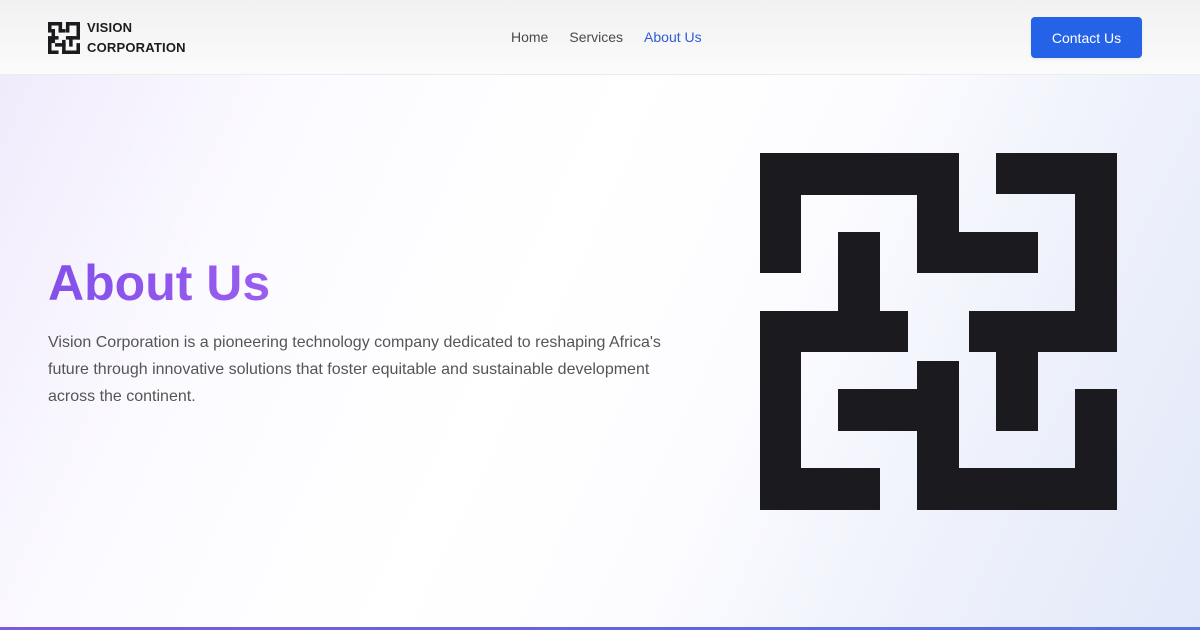 This screenshot has height=630, width=1200. I want to click on brand-name-line1: VISION, so click(110, 27).